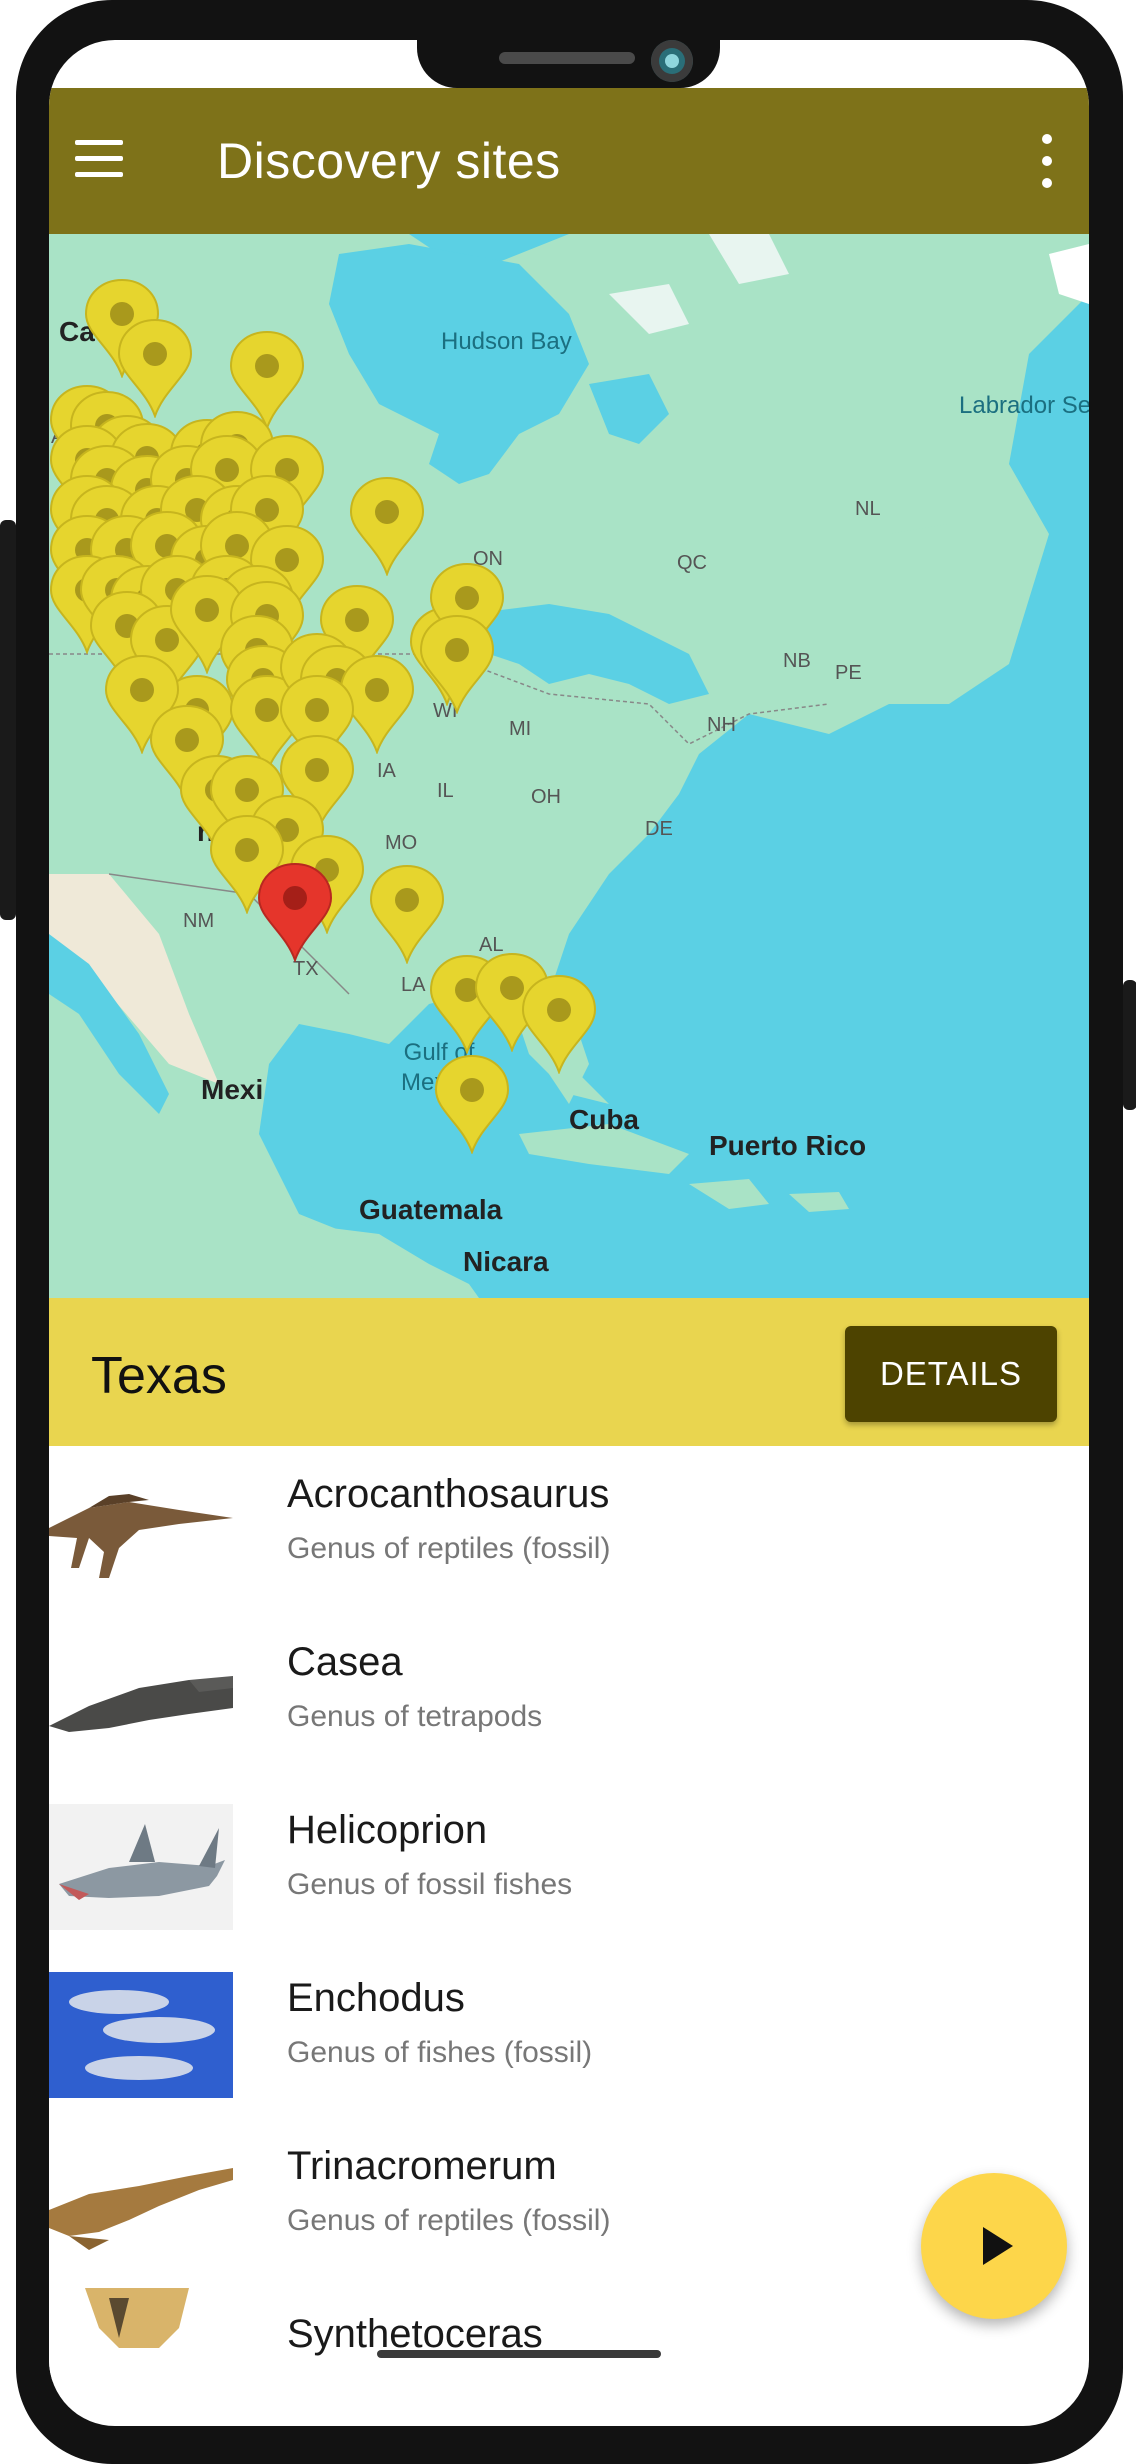  I want to click on notch, so click(568, 64).